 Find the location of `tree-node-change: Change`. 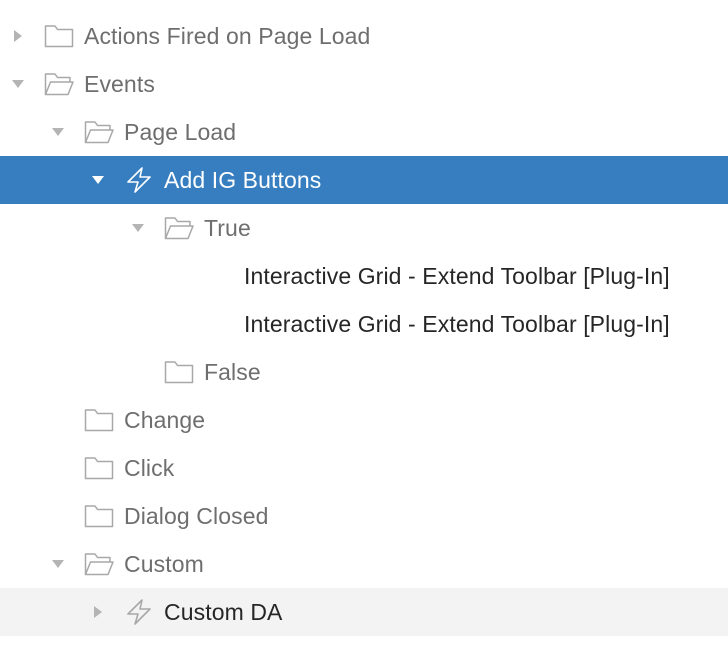

tree-node-change: Change is located at coordinates (364, 420).